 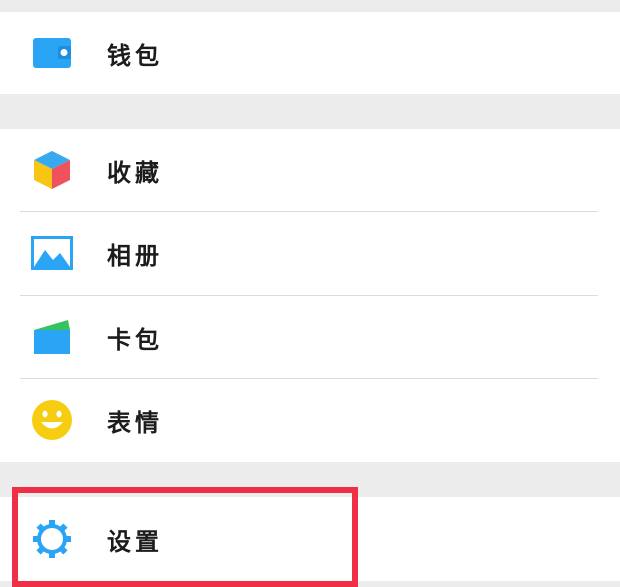 I want to click on menu-item-wallet: 钱包, so click(x=310, y=53).